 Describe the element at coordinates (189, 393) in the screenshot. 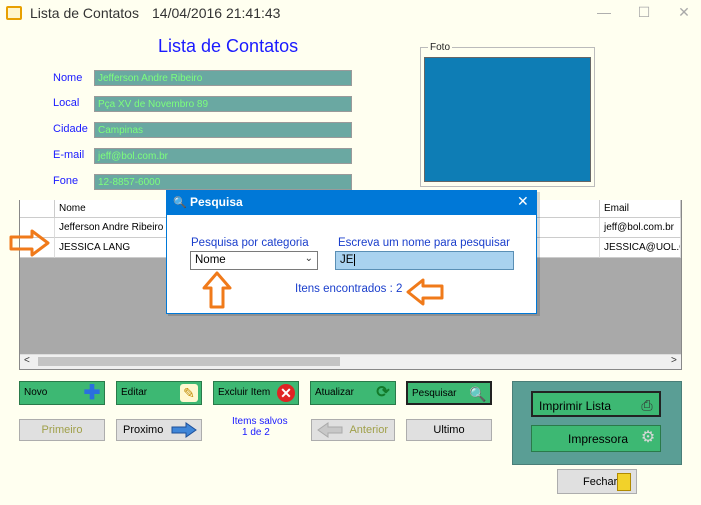

I see `edit-pencil-icon: ✎` at that location.